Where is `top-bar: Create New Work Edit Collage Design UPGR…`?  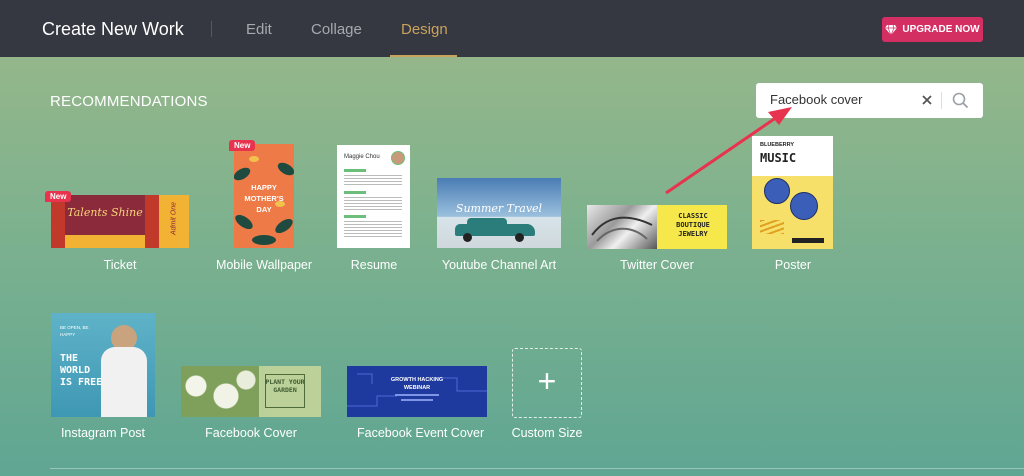 top-bar: Create New Work Edit Collage Design UPGR… is located at coordinates (512, 28).